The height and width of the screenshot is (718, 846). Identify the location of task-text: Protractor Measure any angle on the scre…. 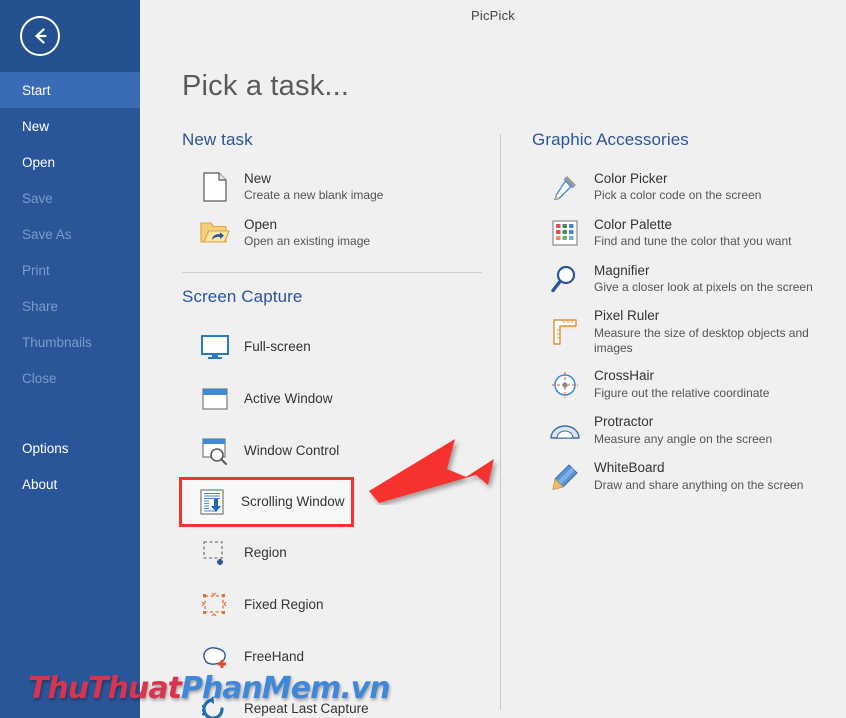
(683, 430).